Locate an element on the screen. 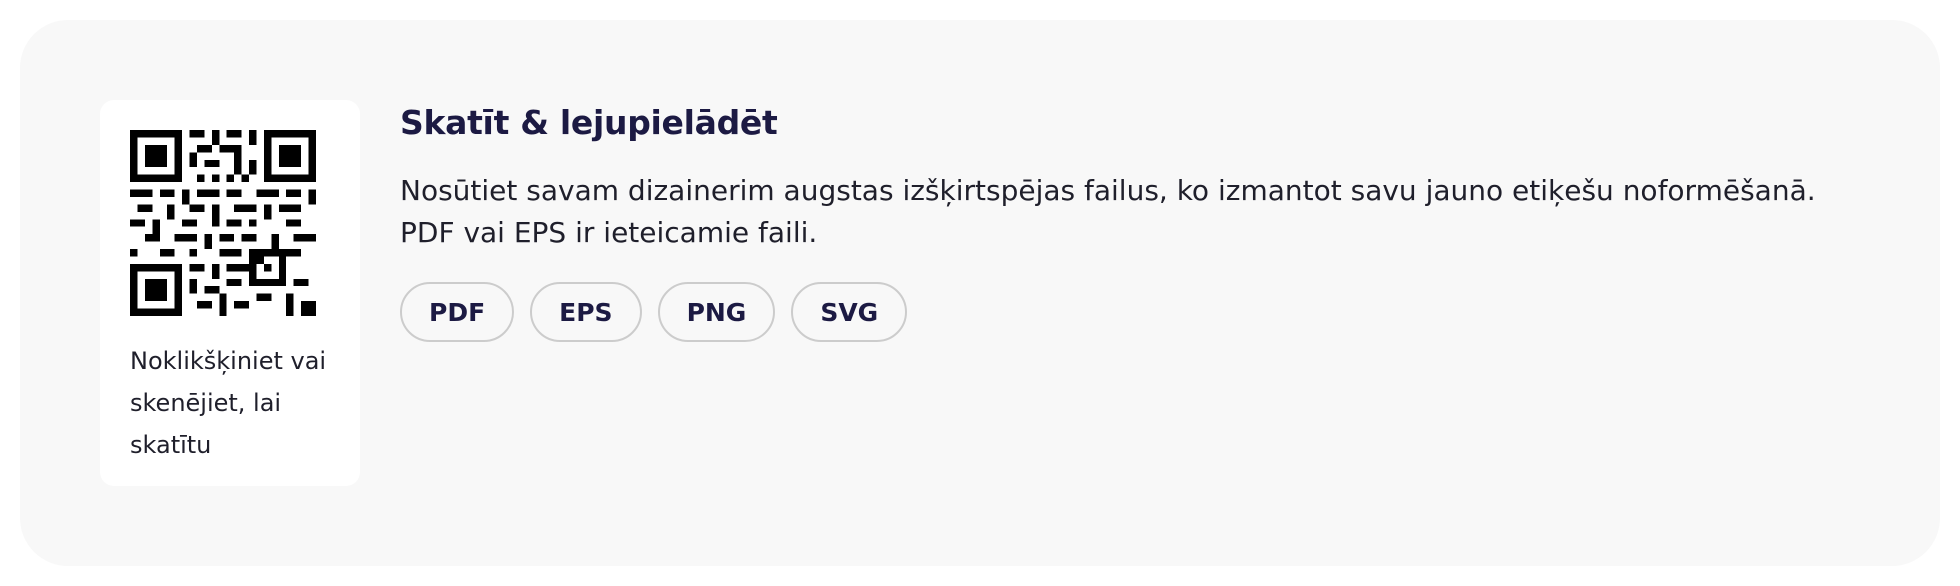  format-buttons: PDF EPS PNG SVG is located at coordinates (1120, 312).